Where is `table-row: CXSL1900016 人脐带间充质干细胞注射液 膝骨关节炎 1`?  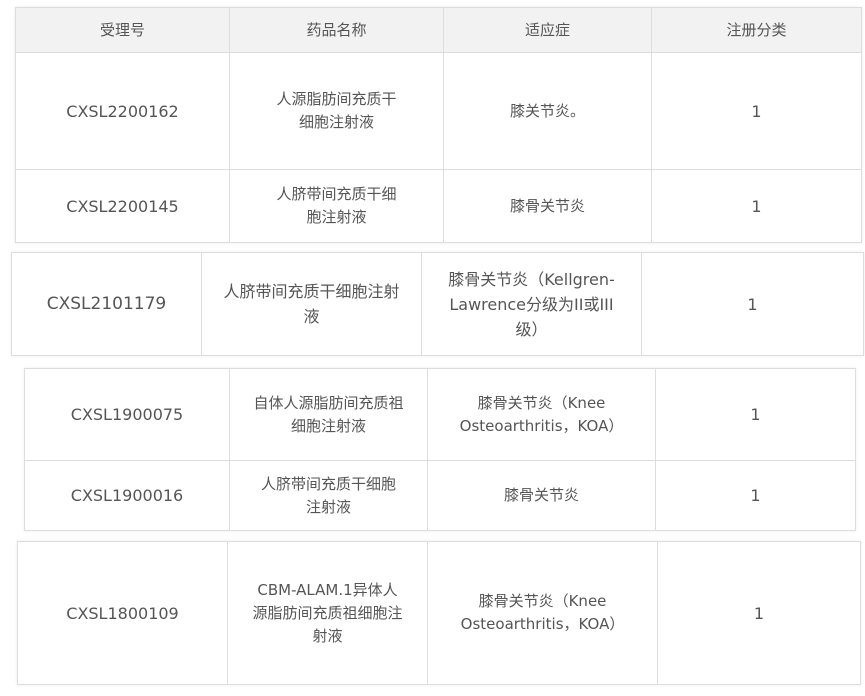 table-row: CXSL1900016 人脐带间充质干细胞注射液 膝骨关节炎 1 is located at coordinates (440, 495).